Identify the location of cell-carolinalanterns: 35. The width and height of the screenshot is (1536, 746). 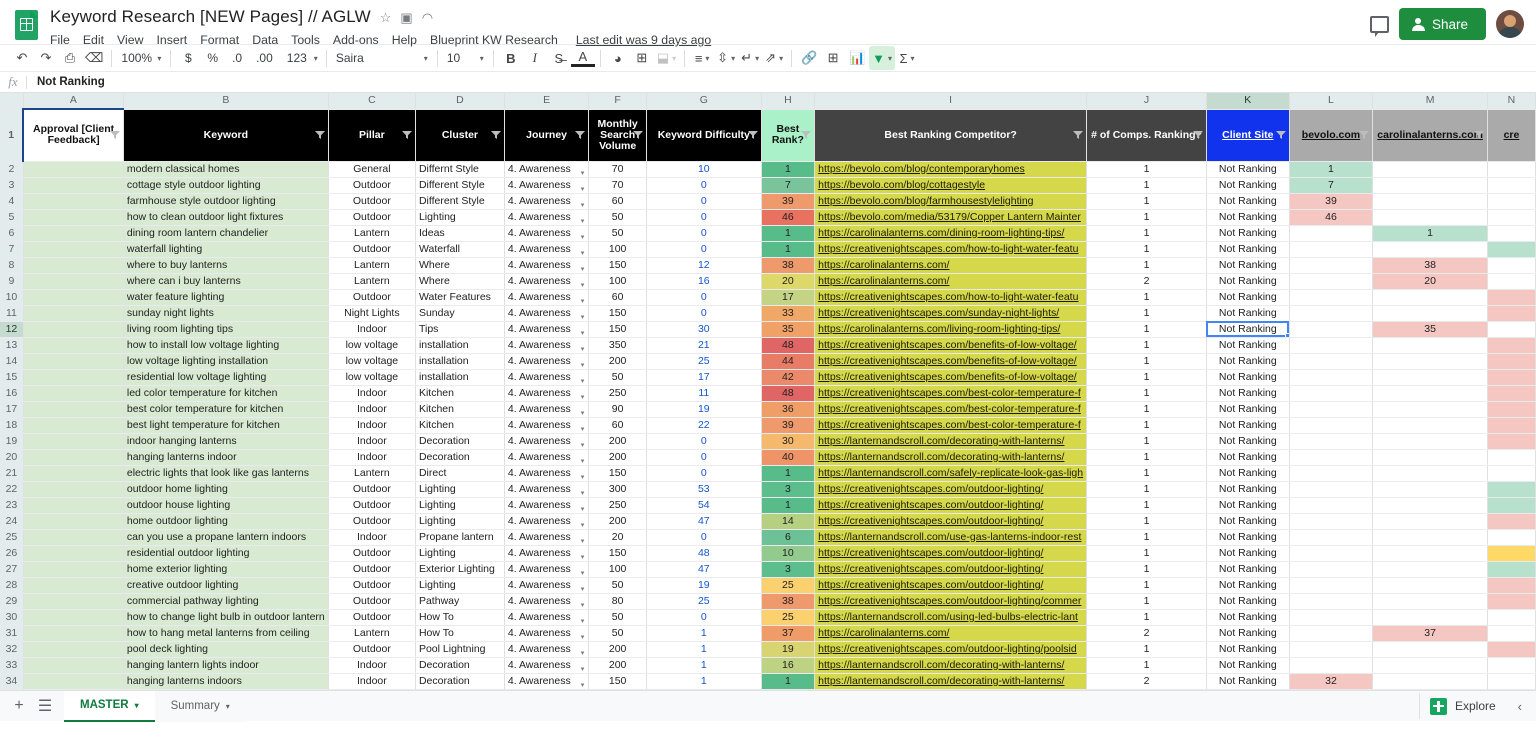
(1430, 329).